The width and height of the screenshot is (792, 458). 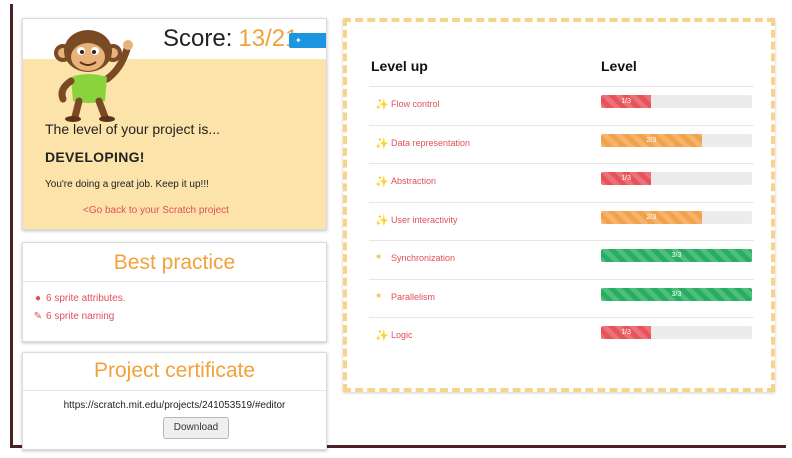 What do you see at coordinates (174, 370) in the screenshot?
I see `certificate-title: Project certificate` at bounding box center [174, 370].